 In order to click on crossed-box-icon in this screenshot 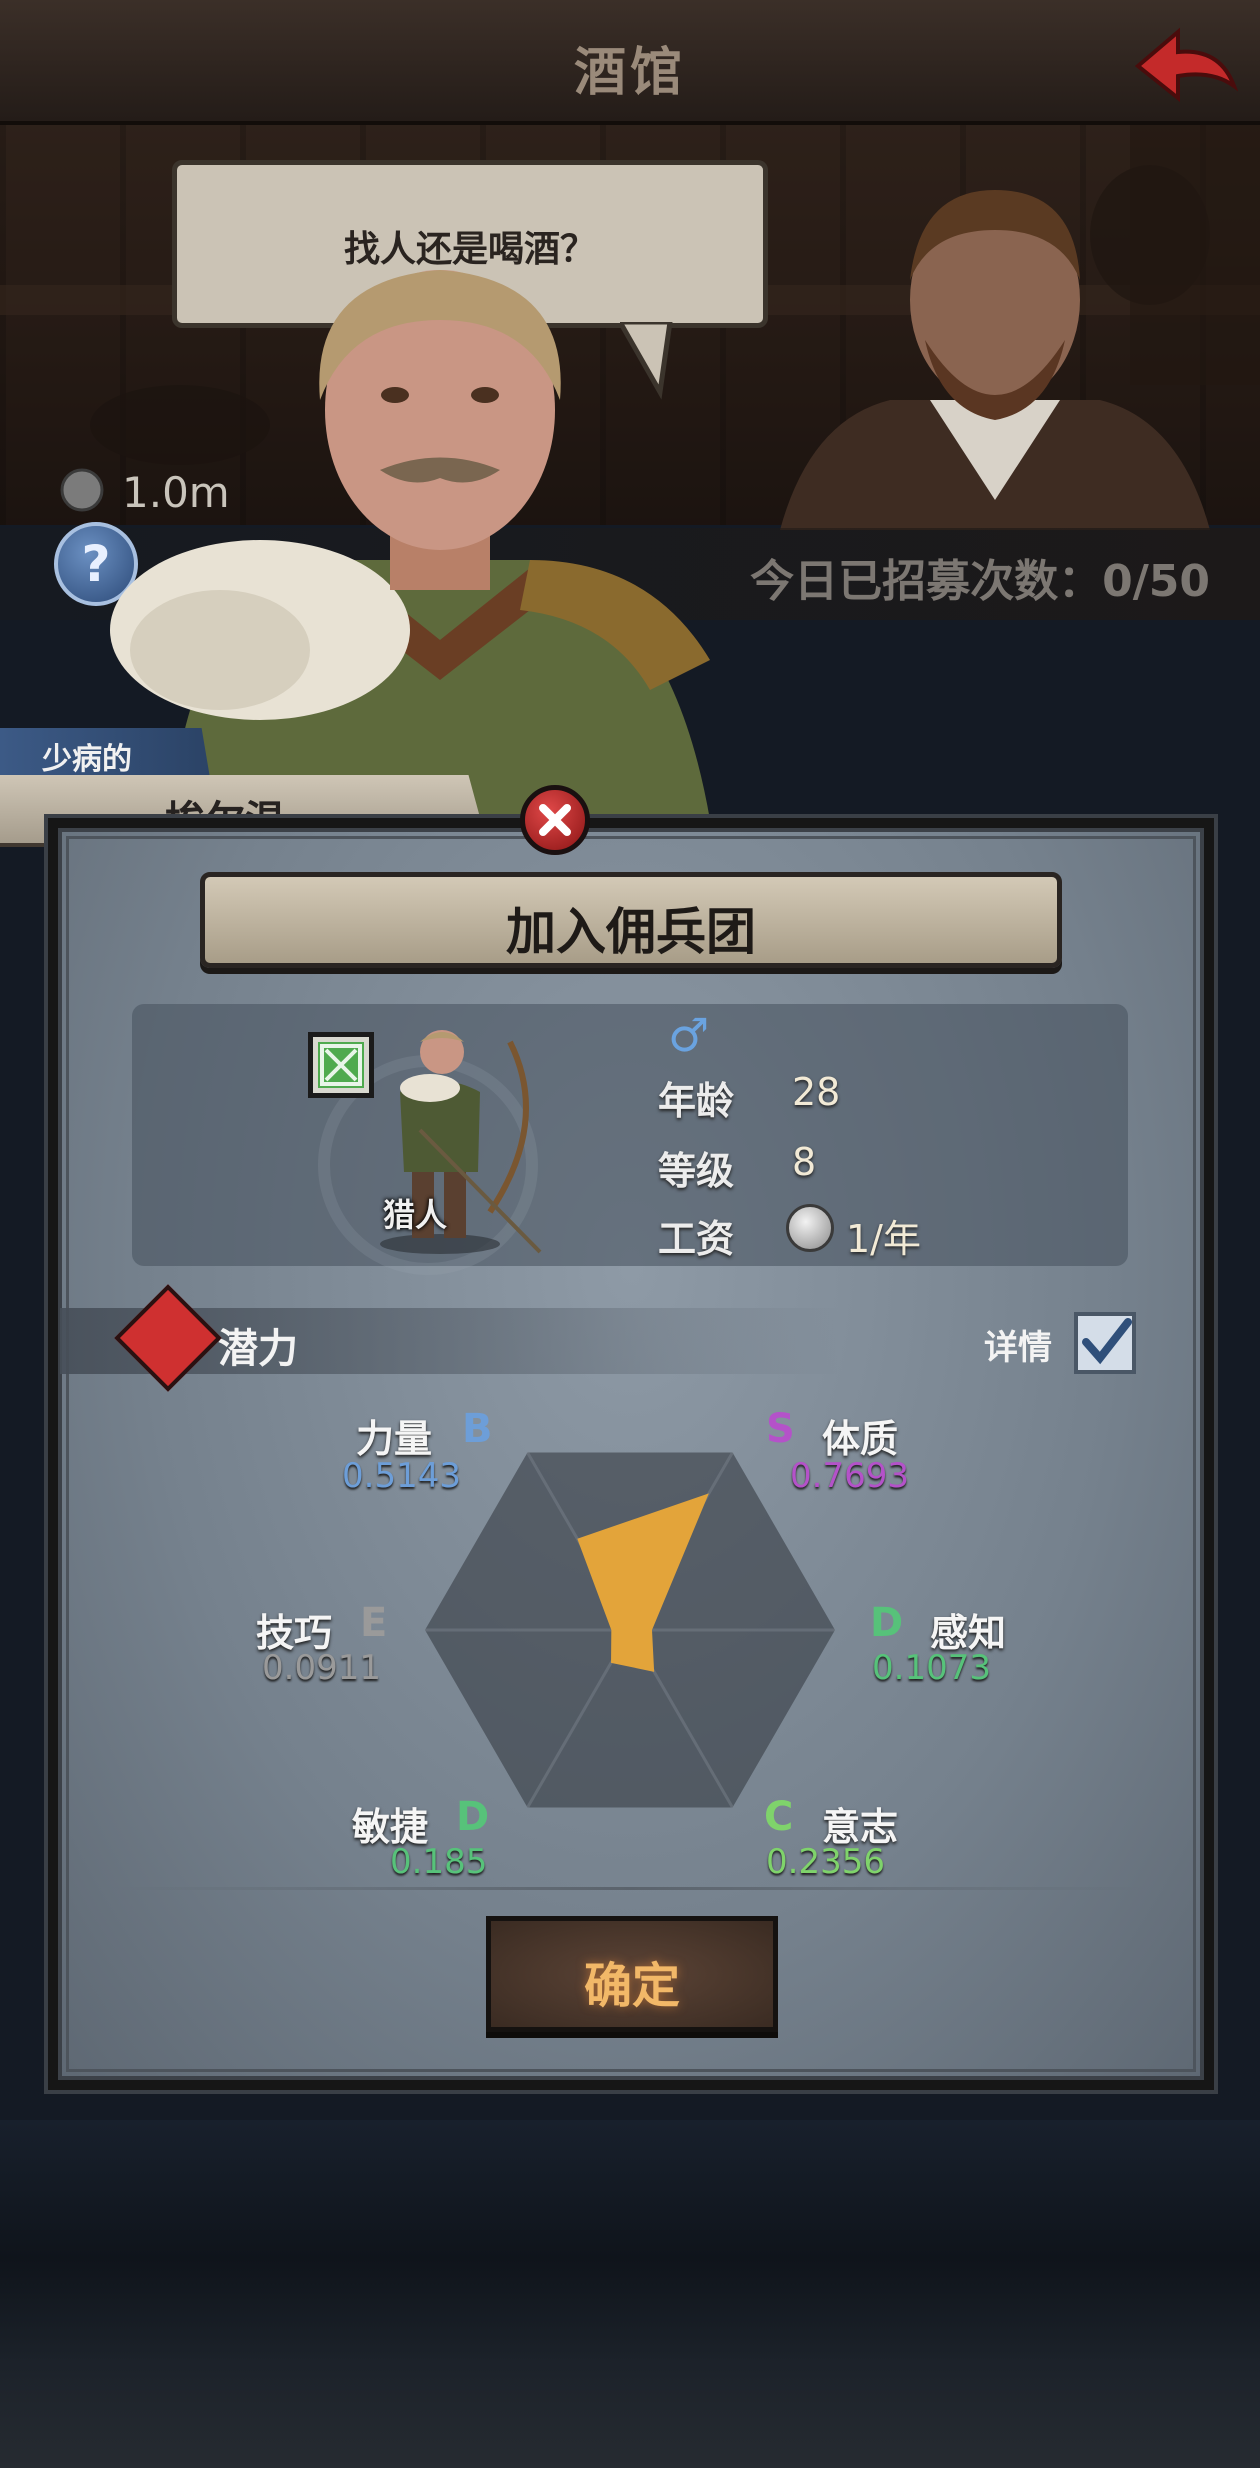, I will do `click(341, 1065)`.